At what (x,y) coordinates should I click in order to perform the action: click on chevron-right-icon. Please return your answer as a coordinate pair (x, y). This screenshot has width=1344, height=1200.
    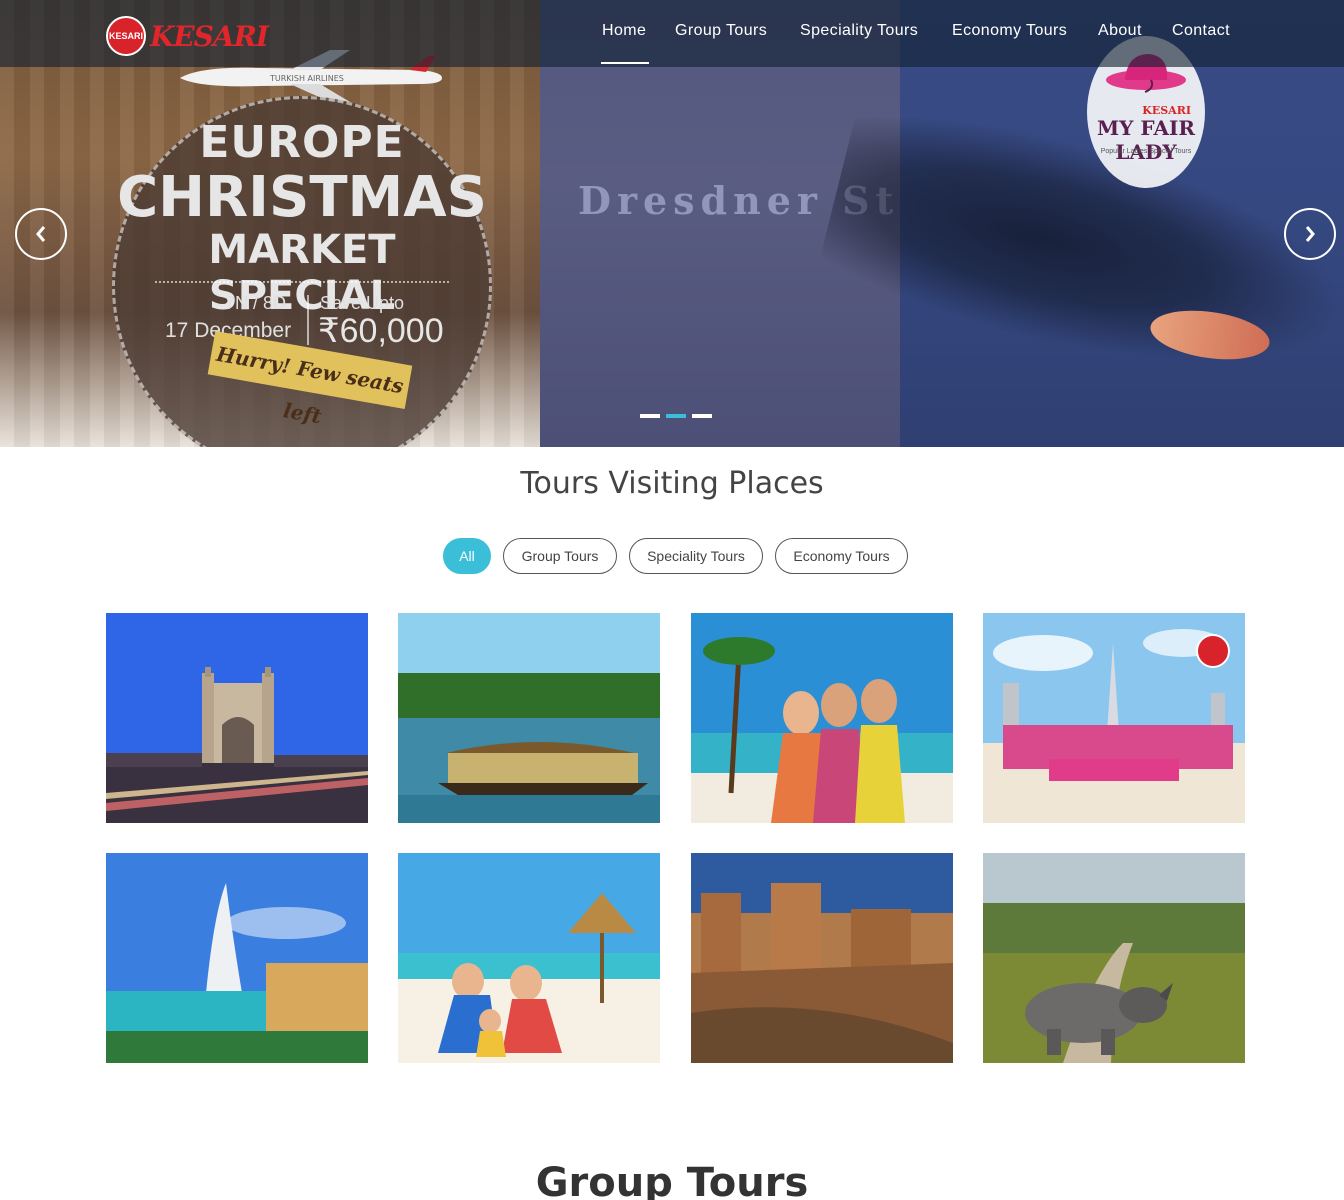
    Looking at the image, I should click on (1310, 234).